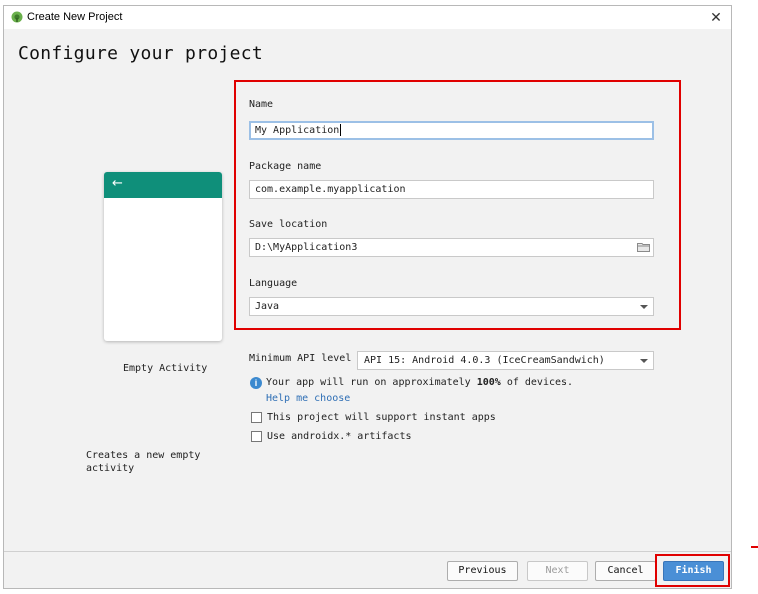 The image size is (758, 594). What do you see at coordinates (297, 130) in the screenshot?
I see `name-value: My Application` at bounding box center [297, 130].